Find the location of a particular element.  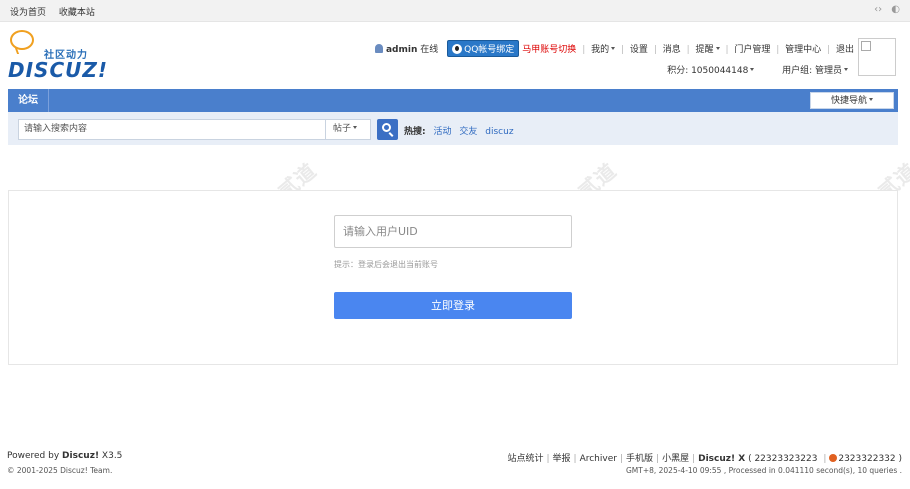

login-tip: 提示：登录后会退出当前账号 is located at coordinates (386, 264).